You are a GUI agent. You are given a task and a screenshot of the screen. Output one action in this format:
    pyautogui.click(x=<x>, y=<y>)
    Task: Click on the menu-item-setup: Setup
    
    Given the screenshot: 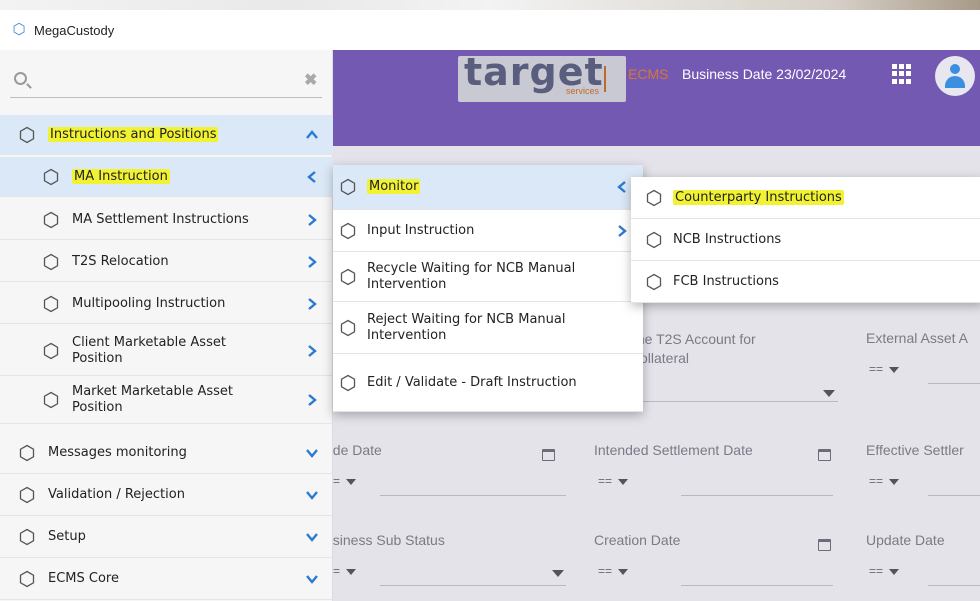 What is the action you would take?
    pyautogui.click(x=166, y=537)
    